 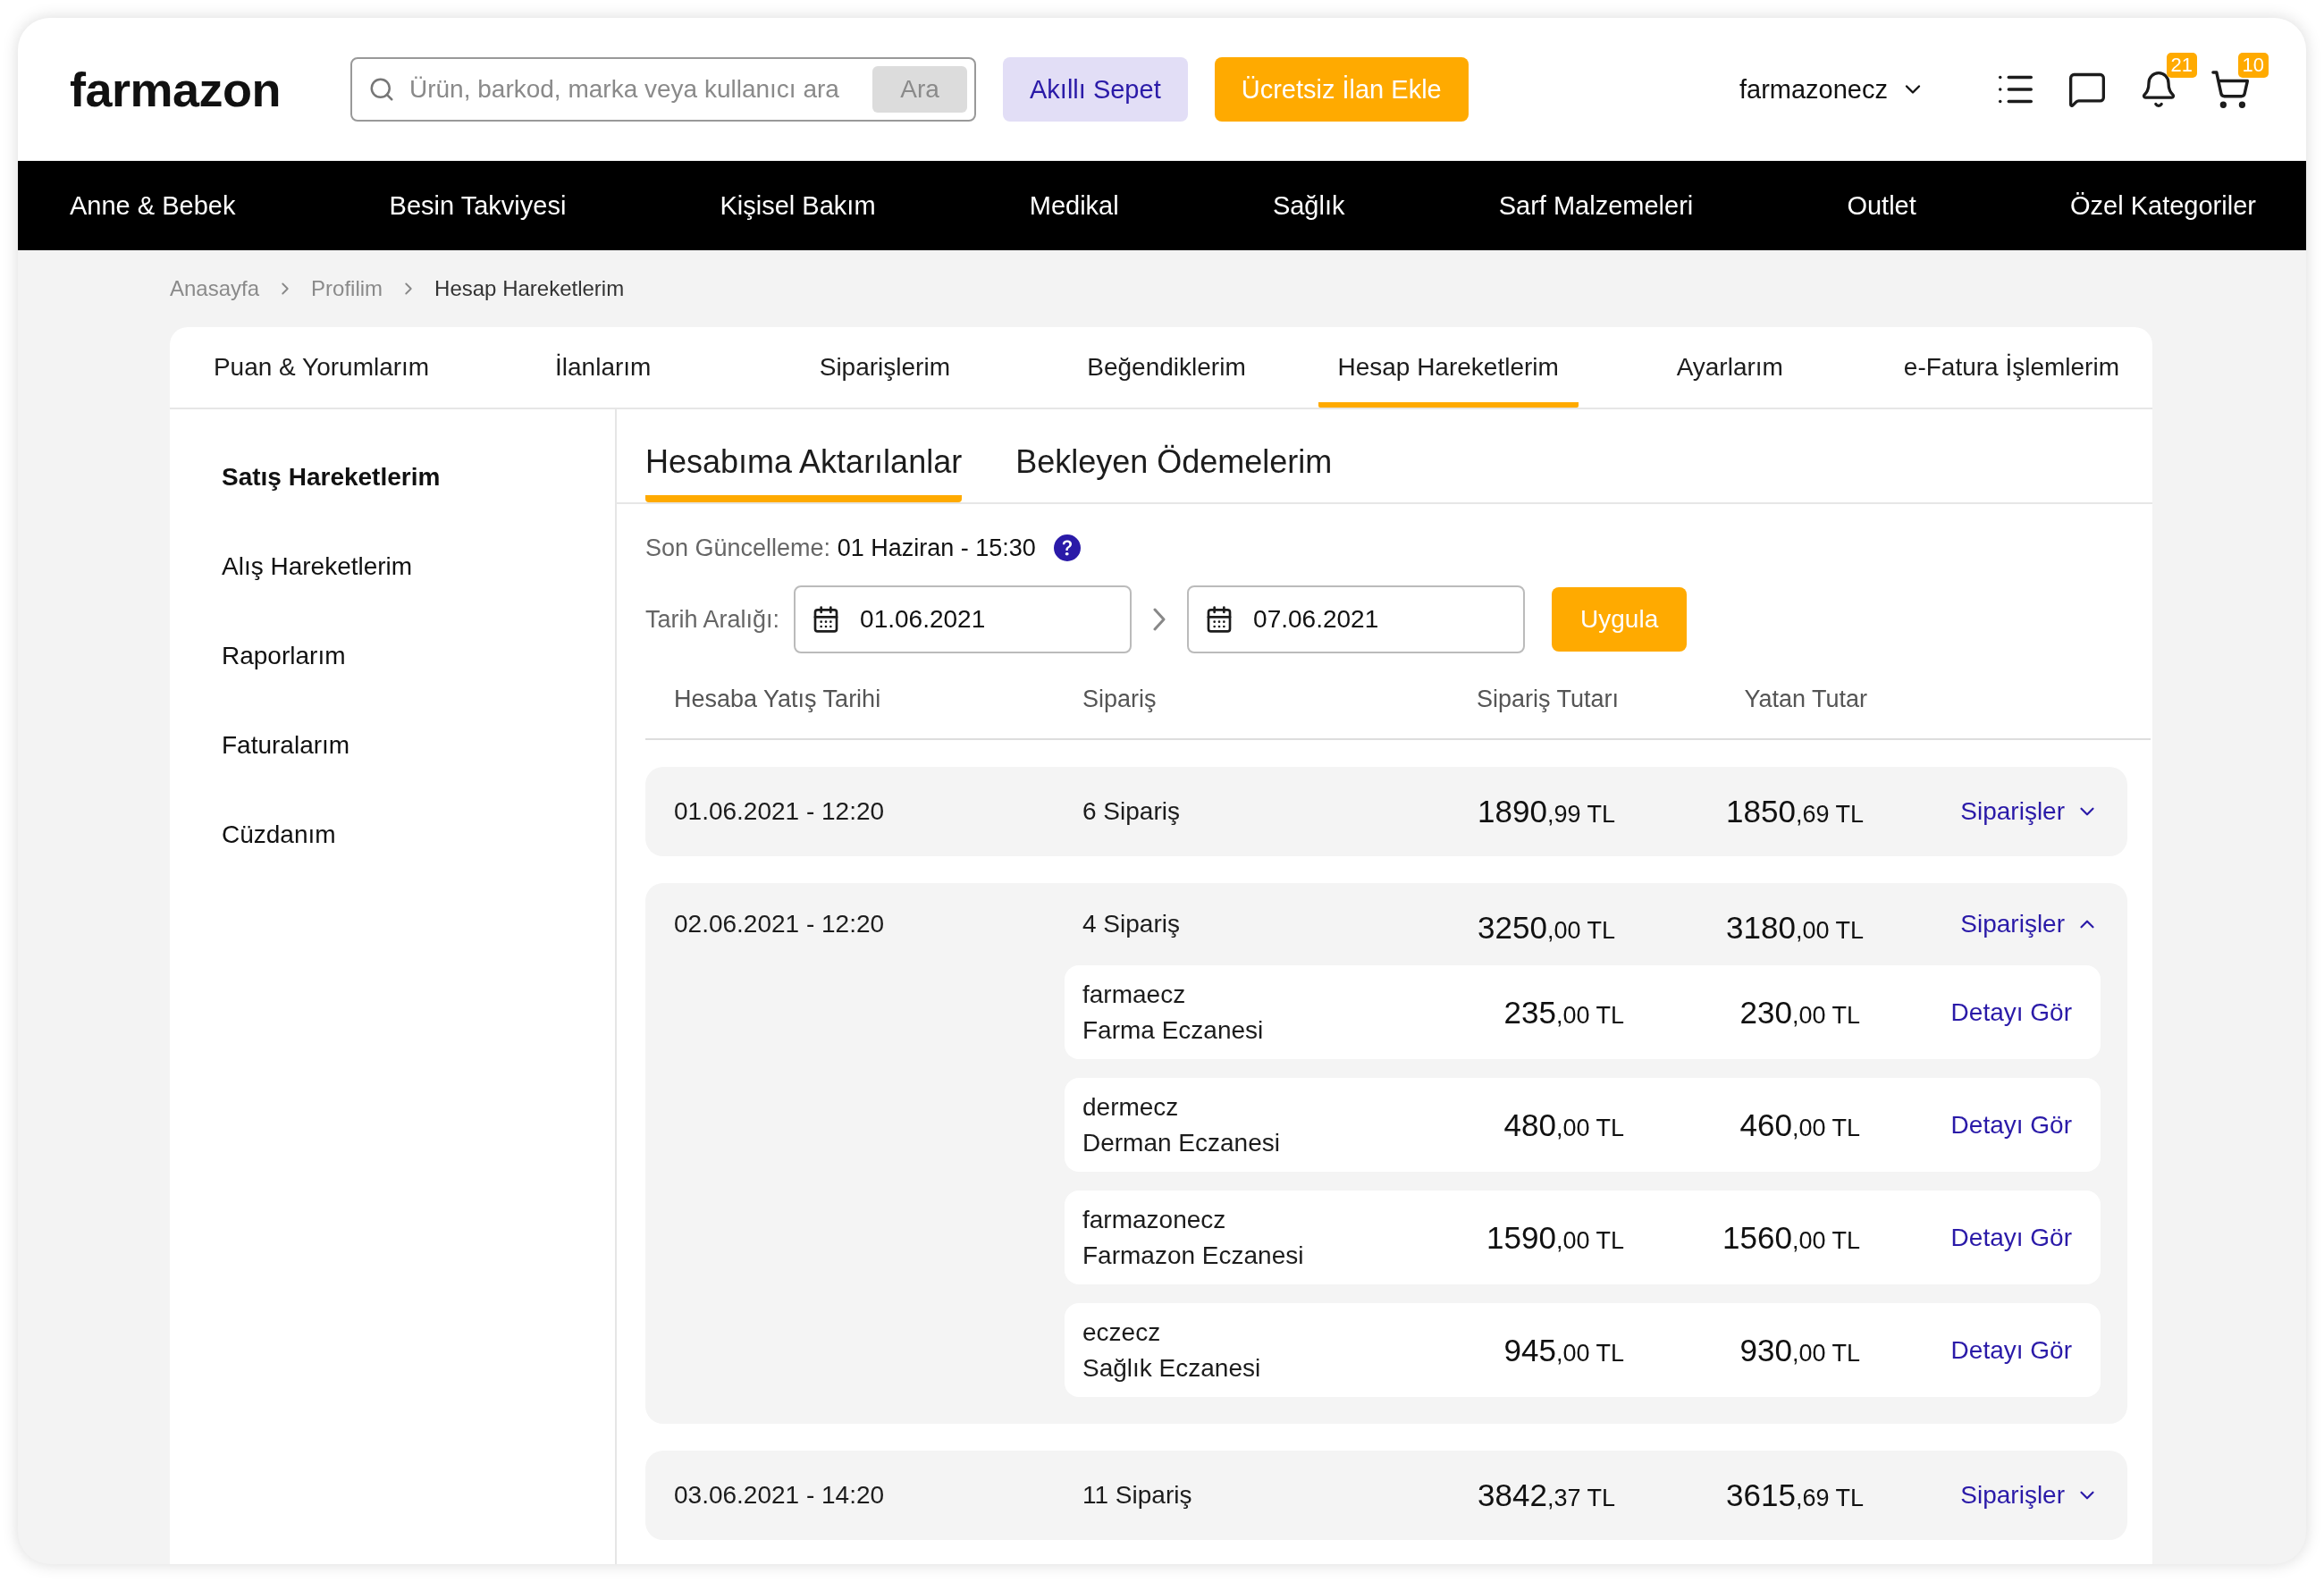 What do you see at coordinates (1182, 1142) in the screenshot?
I see `pharmacy-name-cell-text: Derman Eczanesi` at bounding box center [1182, 1142].